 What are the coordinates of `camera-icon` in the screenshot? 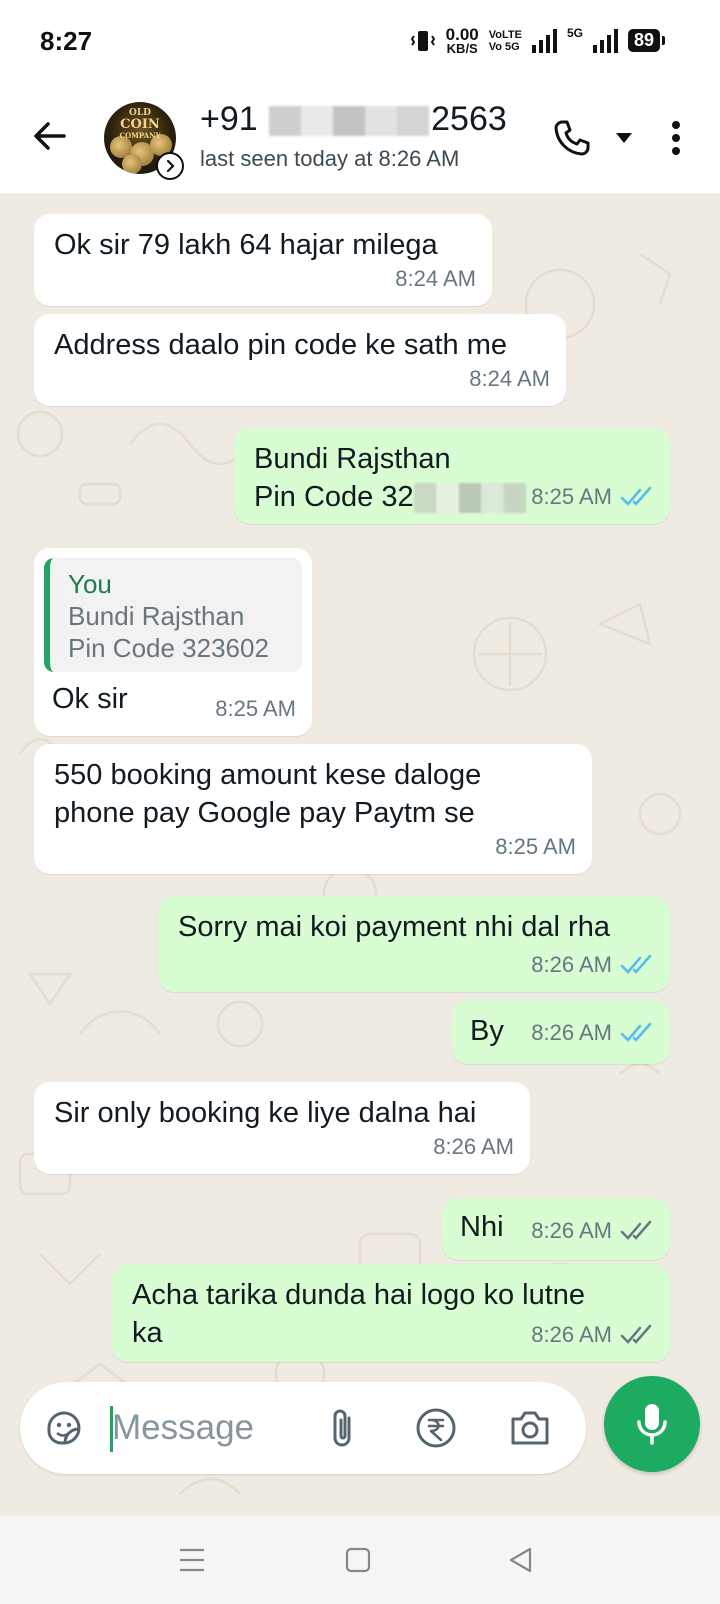 It's located at (530, 1428).